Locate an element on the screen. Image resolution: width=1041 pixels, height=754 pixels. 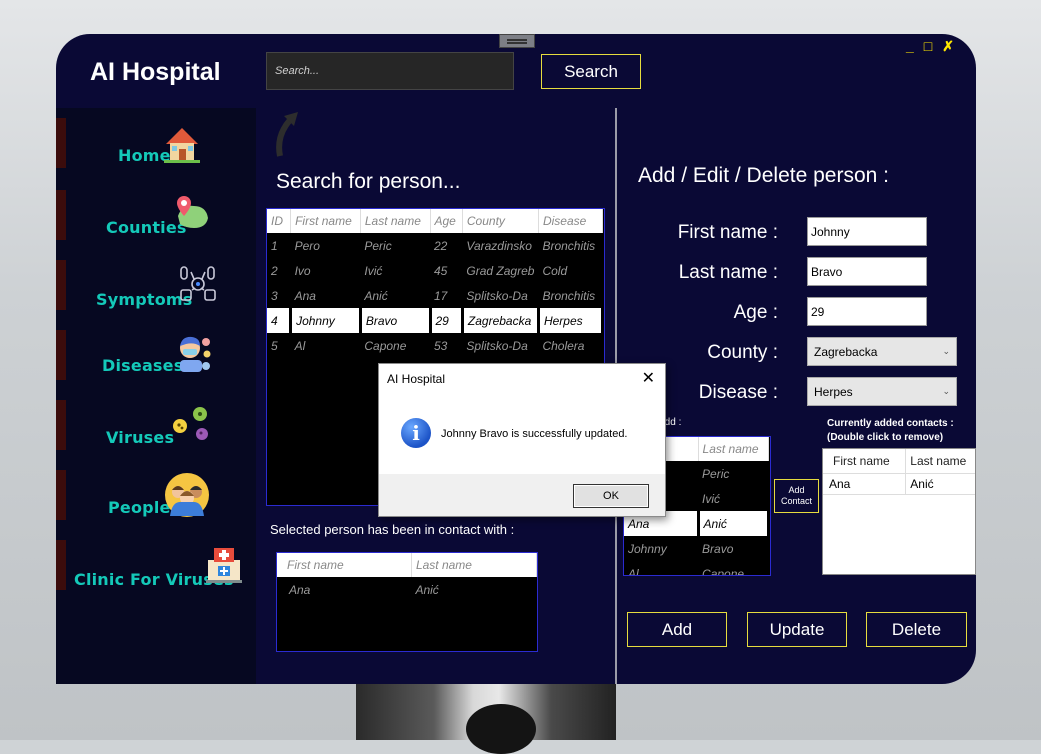
county-select: Zagrebacka ⌄ is located at coordinates (882, 351).